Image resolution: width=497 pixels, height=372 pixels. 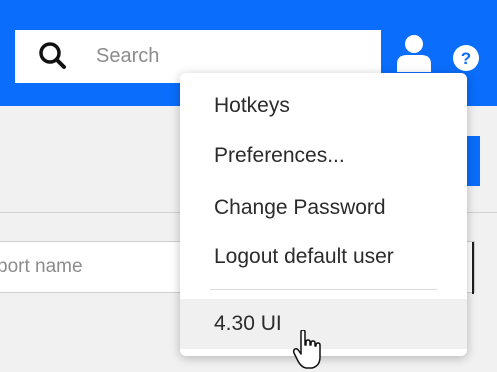 I want to click on menu-divider, so click(x=323, y=289).